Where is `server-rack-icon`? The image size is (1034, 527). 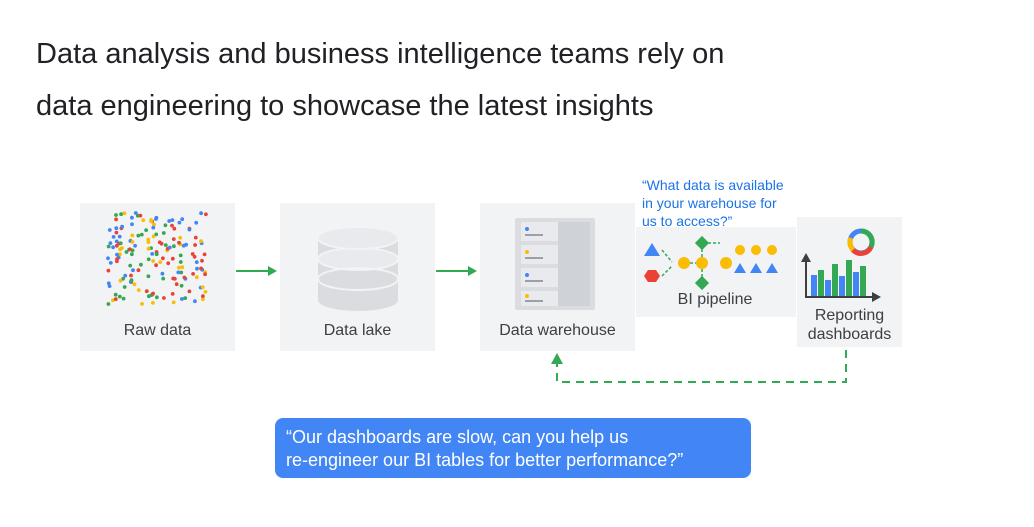 server-rack-icon is located at coordinates (555, 264).